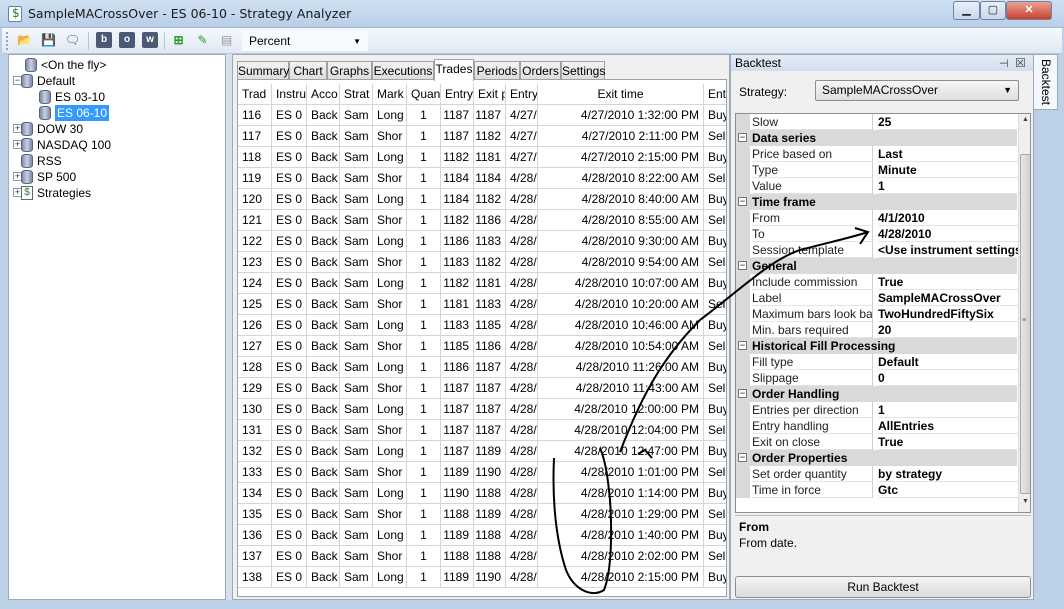  Describe the element at coordinates (876, 346) in the screenshot. I see `property-category: − Historical Fill Processing` at that location.